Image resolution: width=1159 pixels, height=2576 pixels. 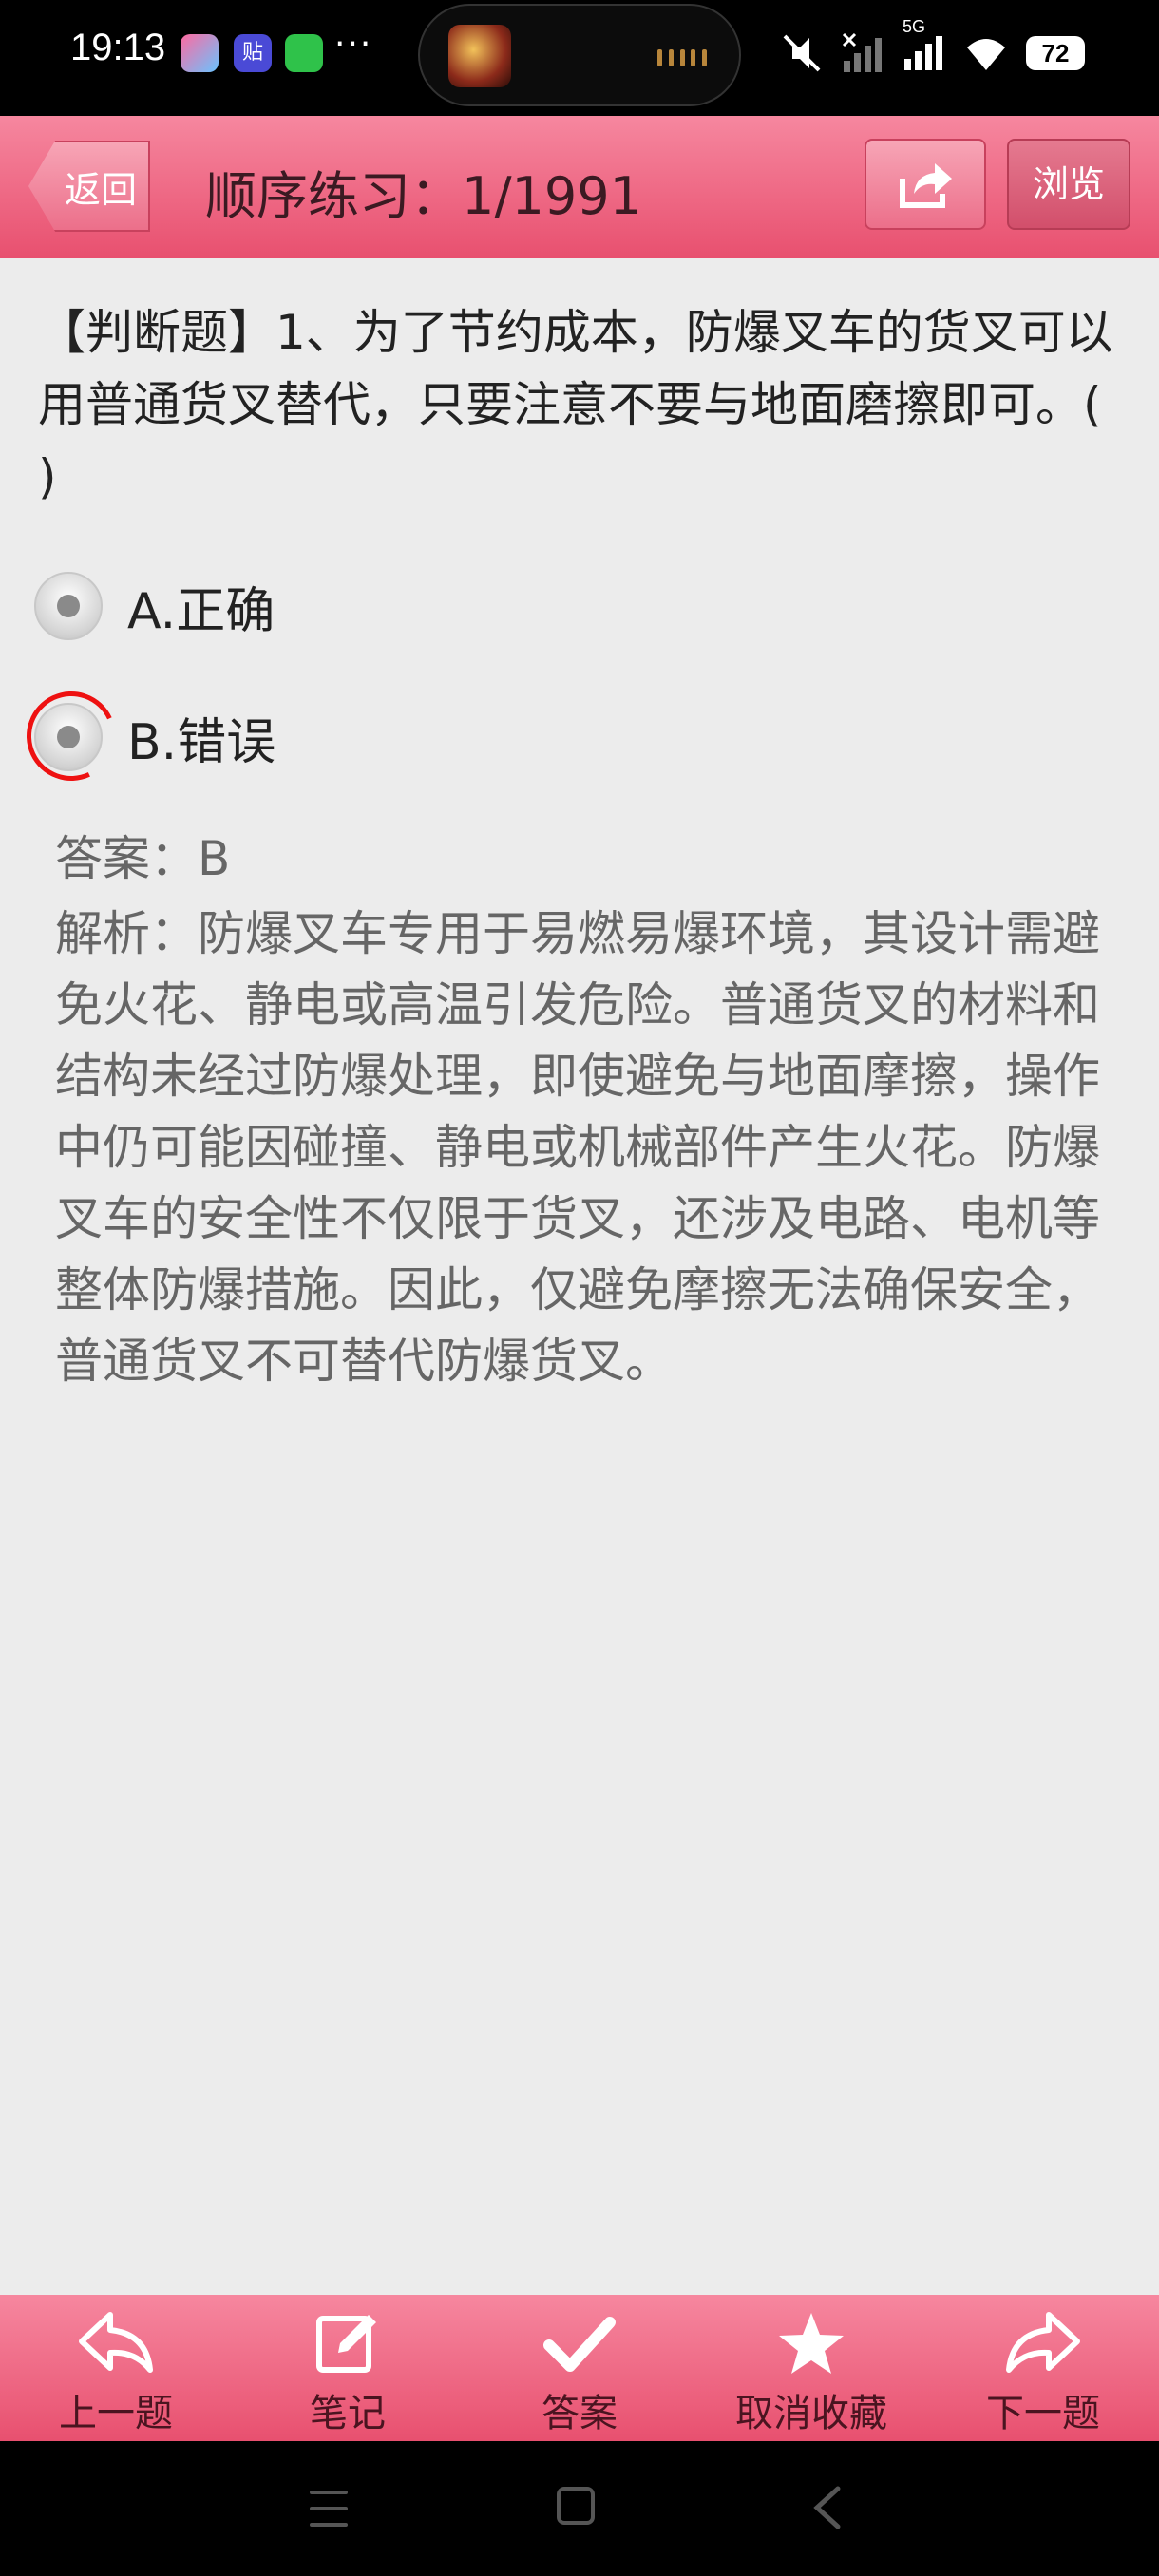 What do you see at coordinates (304, 53) in the screenshot?
I see `wechat-icon` at bounding box center [304, 53].